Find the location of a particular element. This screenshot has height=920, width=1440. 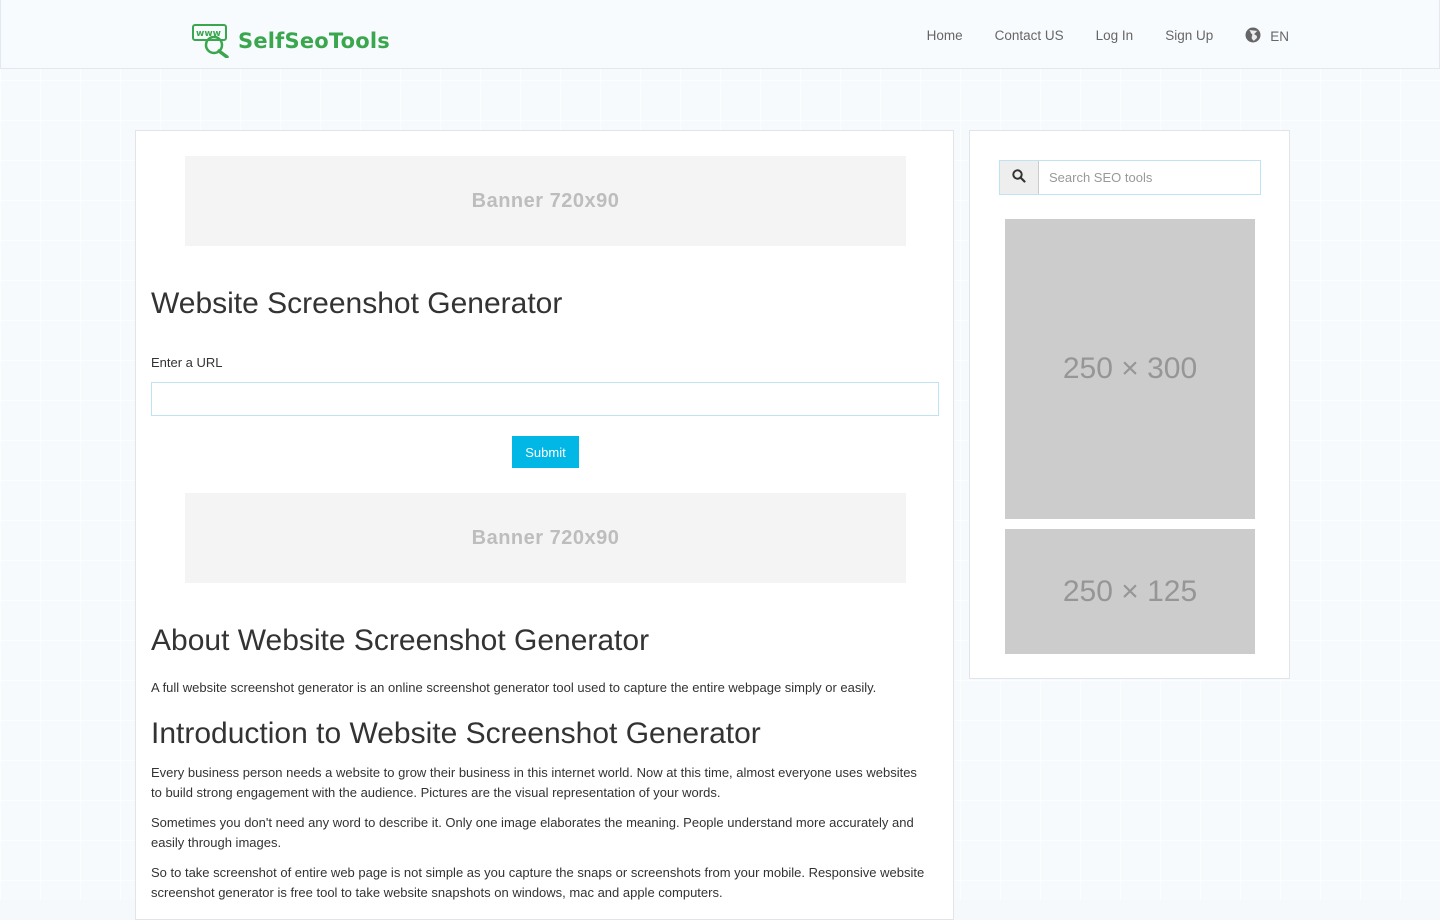

url-label: Enter a URL is located at coordinates (187, 362).